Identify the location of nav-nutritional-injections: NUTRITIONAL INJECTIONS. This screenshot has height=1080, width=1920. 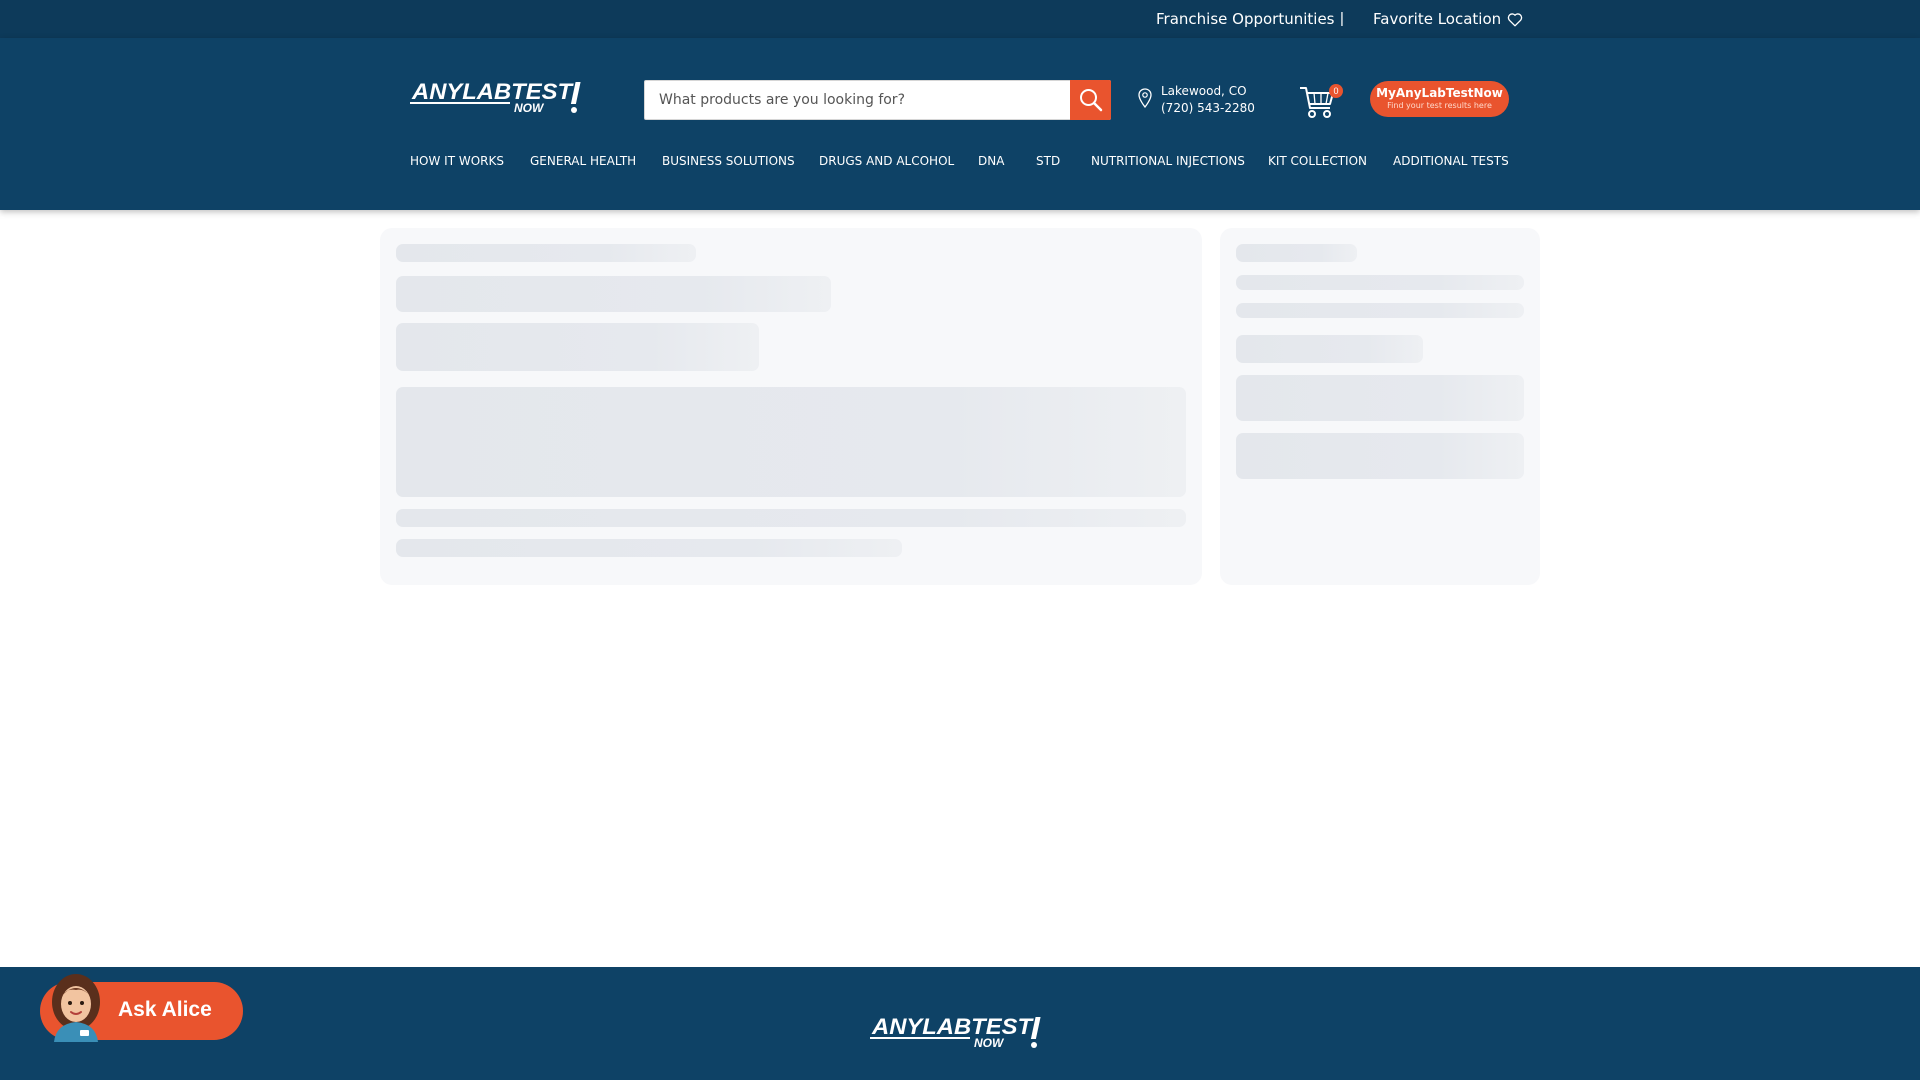
(1168, 161).